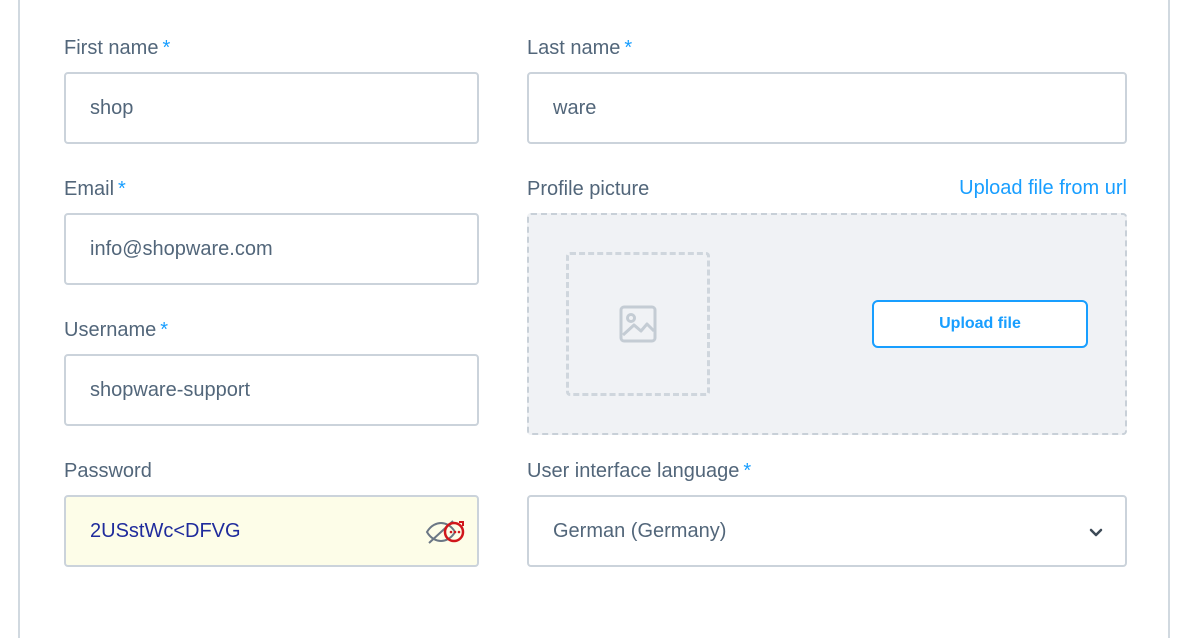 This screenshot has height=638, width=1202. What do you see at coordinates (271, 531) in the screenshot?
I see `password-input: 2USstWc<DFVG` at bounding box center [271, 531].